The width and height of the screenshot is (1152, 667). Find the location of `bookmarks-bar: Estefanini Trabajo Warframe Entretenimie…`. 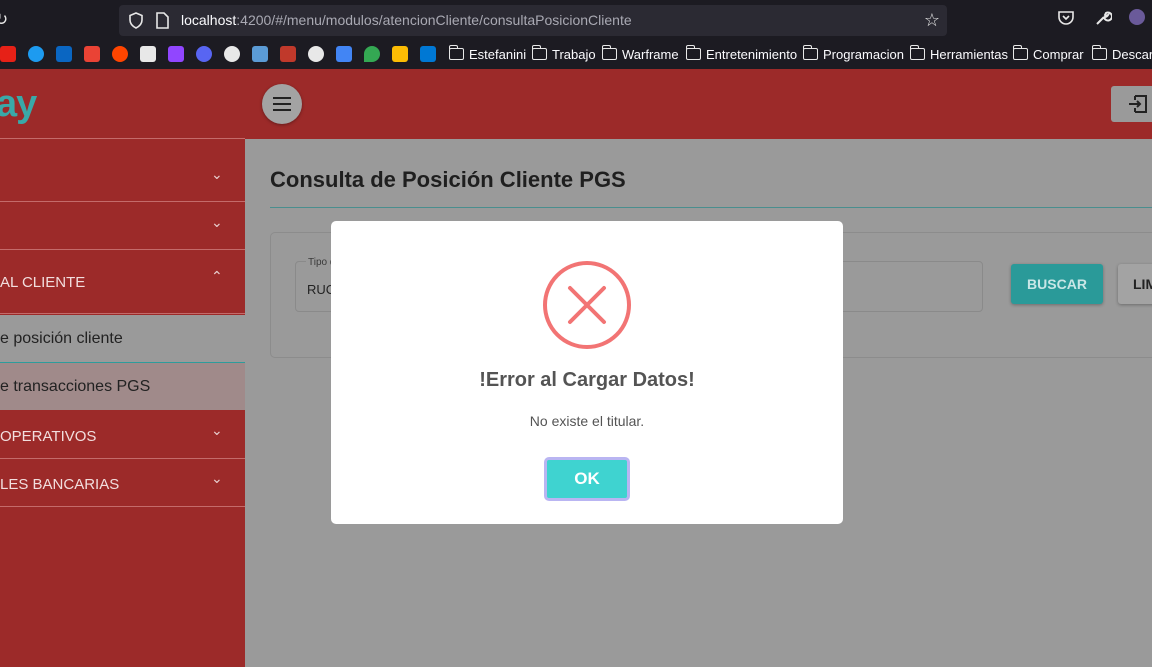

bookmarks-bar: Estefanini Trabajo Warframe Entretenimie… is located at coordinates (576, 54).